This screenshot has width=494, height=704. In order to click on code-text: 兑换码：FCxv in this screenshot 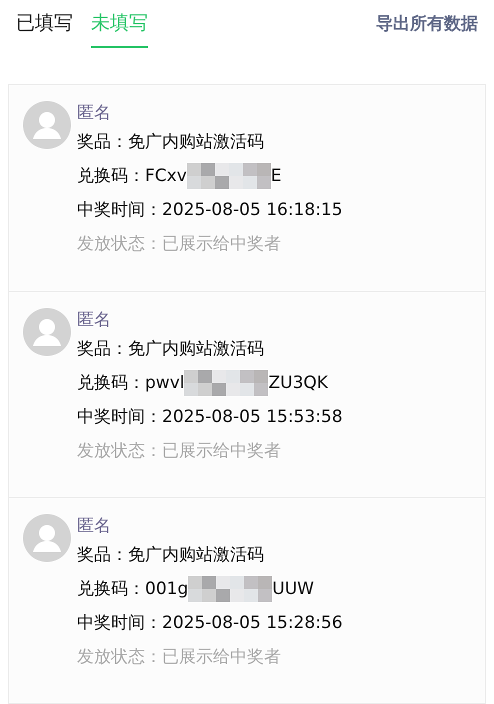, I will do `click(132, 176)`.